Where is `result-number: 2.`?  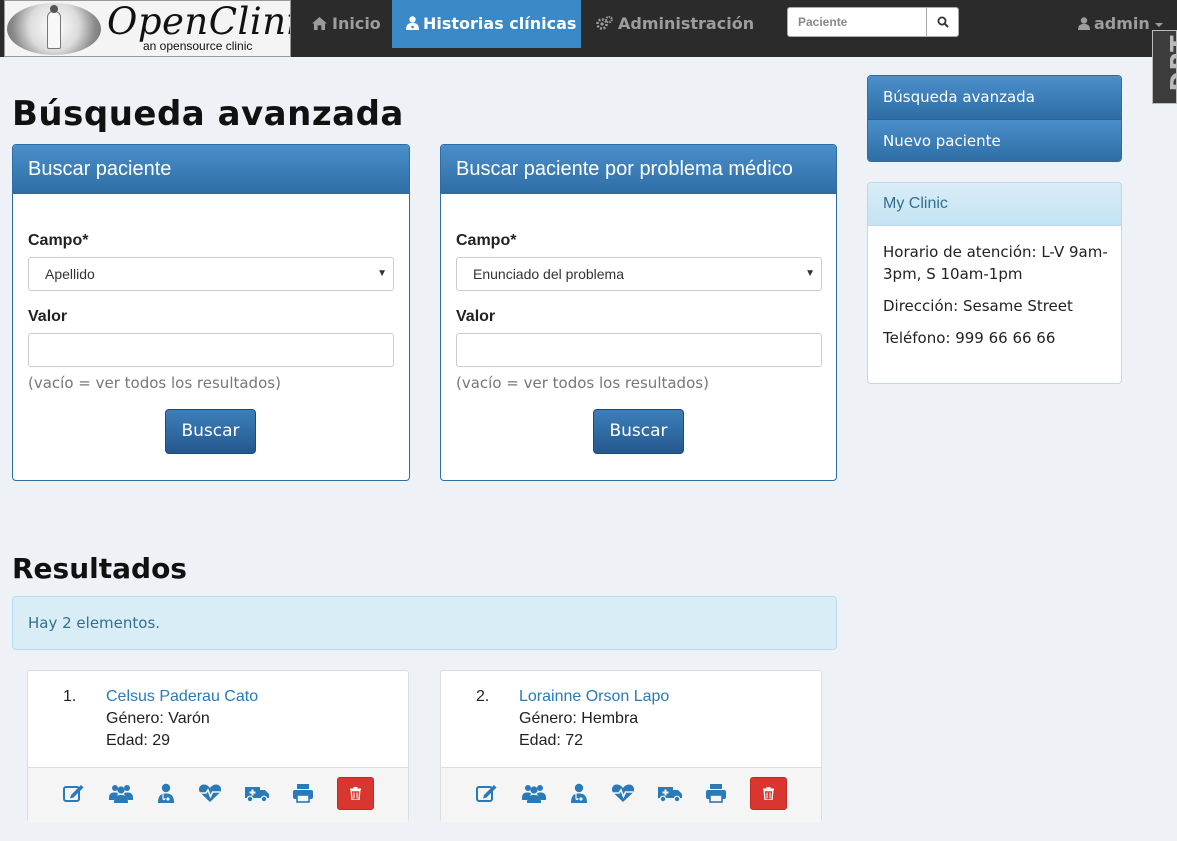 result-number: 2. is located at coordinates (483, 696).